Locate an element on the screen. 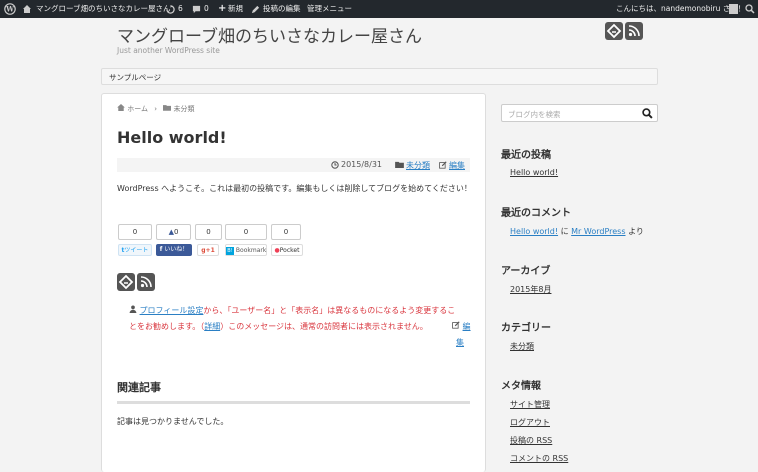  recent-posts-title: 最近の投稿 is located at coordinates (526, 155).